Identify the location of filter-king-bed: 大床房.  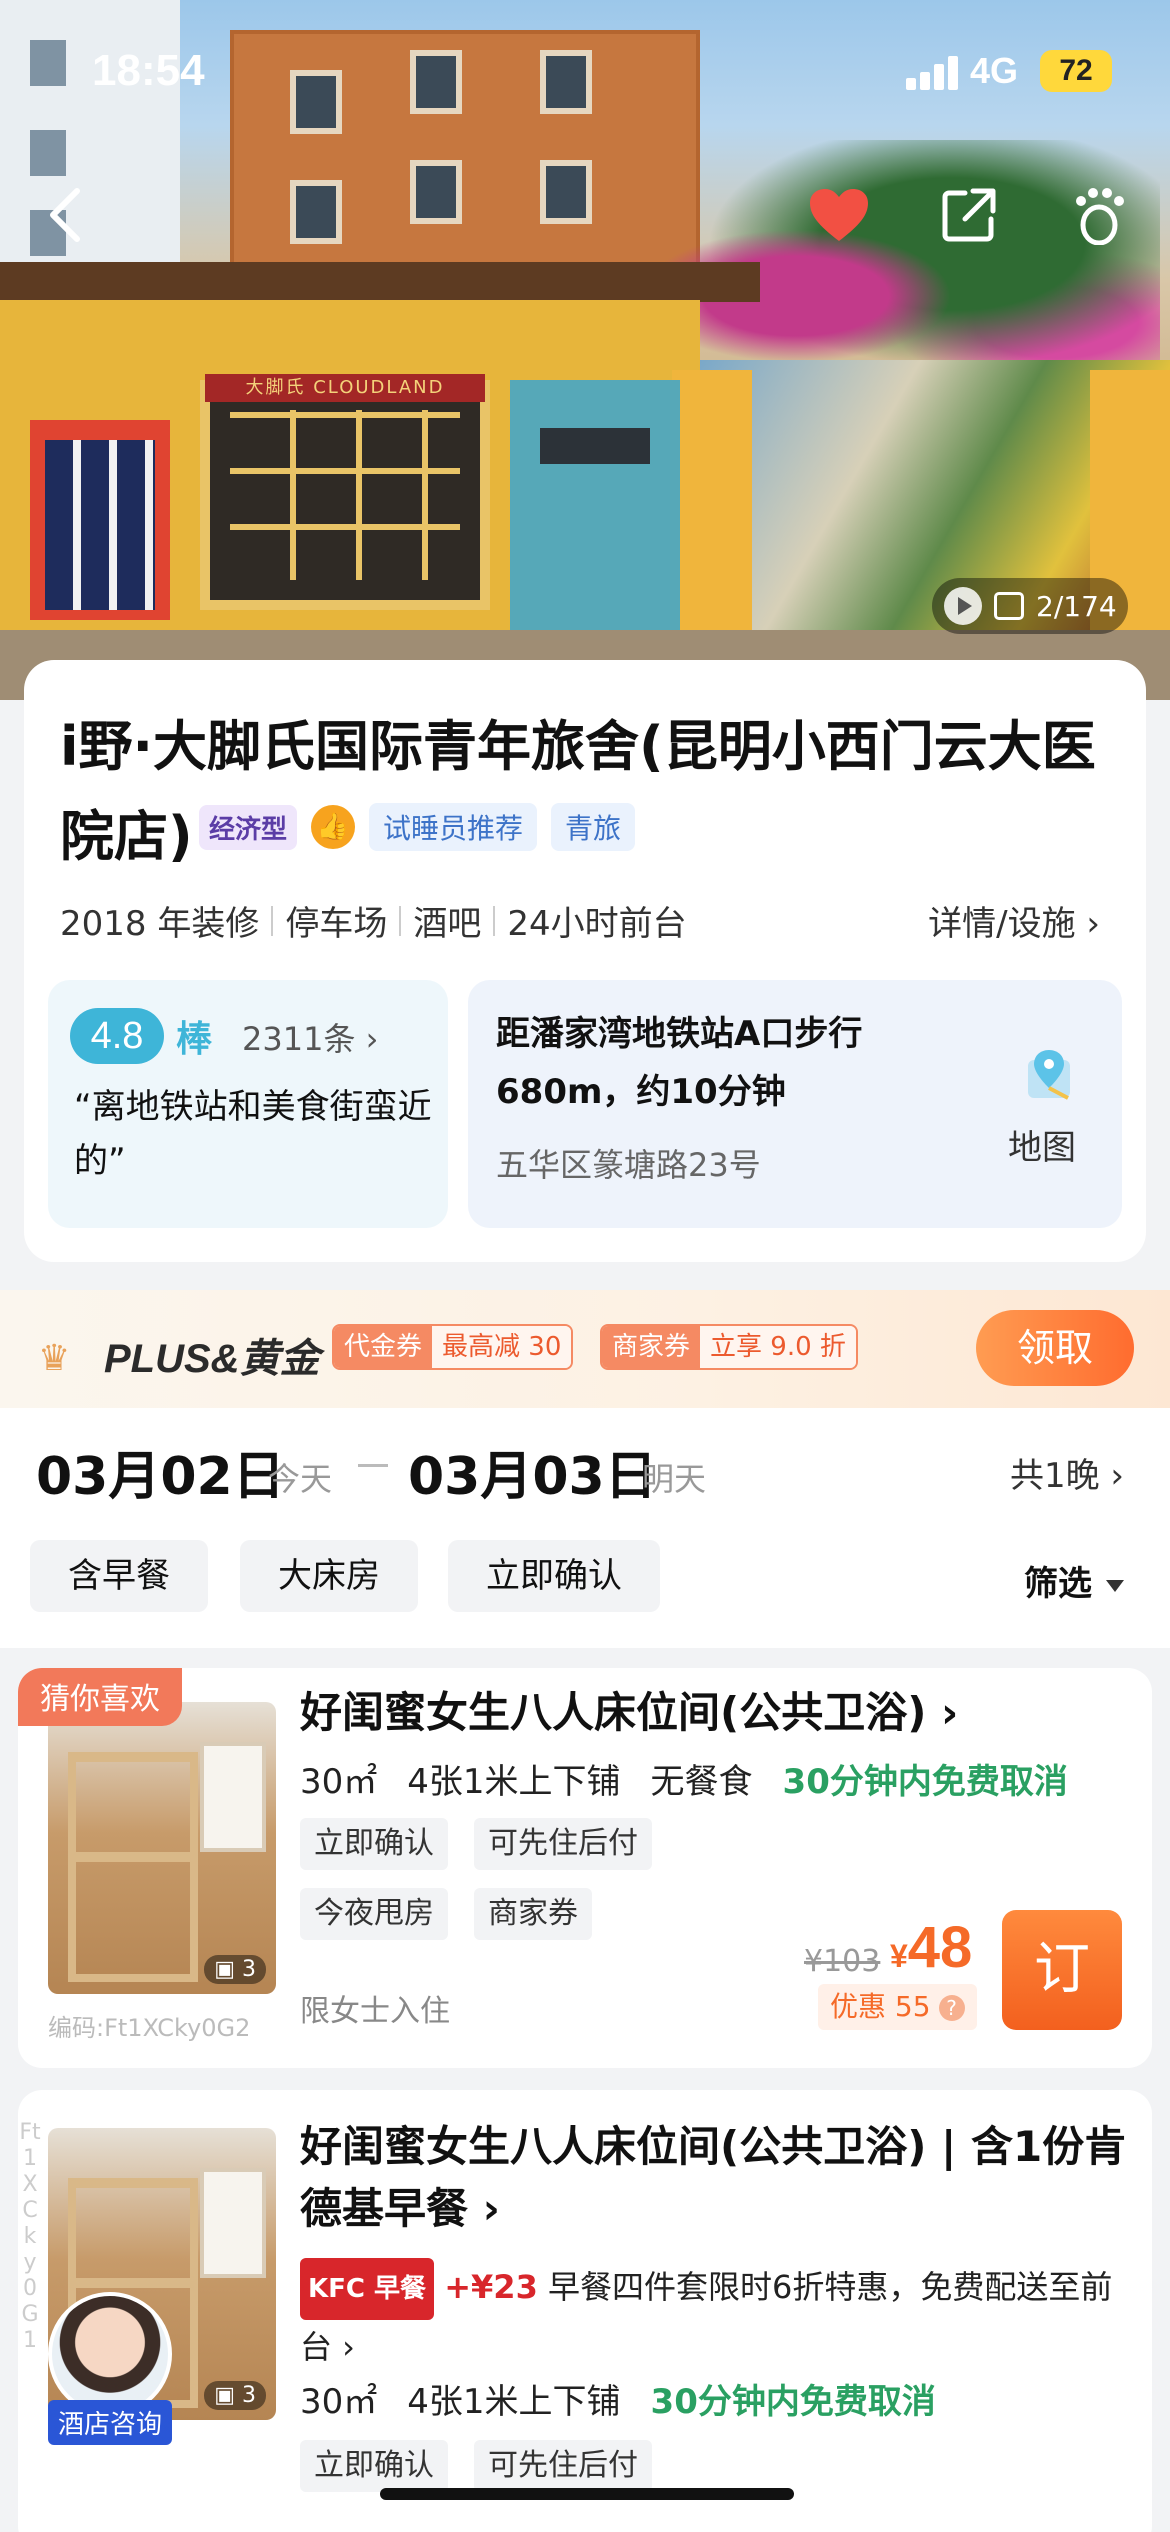
(329, 1576).